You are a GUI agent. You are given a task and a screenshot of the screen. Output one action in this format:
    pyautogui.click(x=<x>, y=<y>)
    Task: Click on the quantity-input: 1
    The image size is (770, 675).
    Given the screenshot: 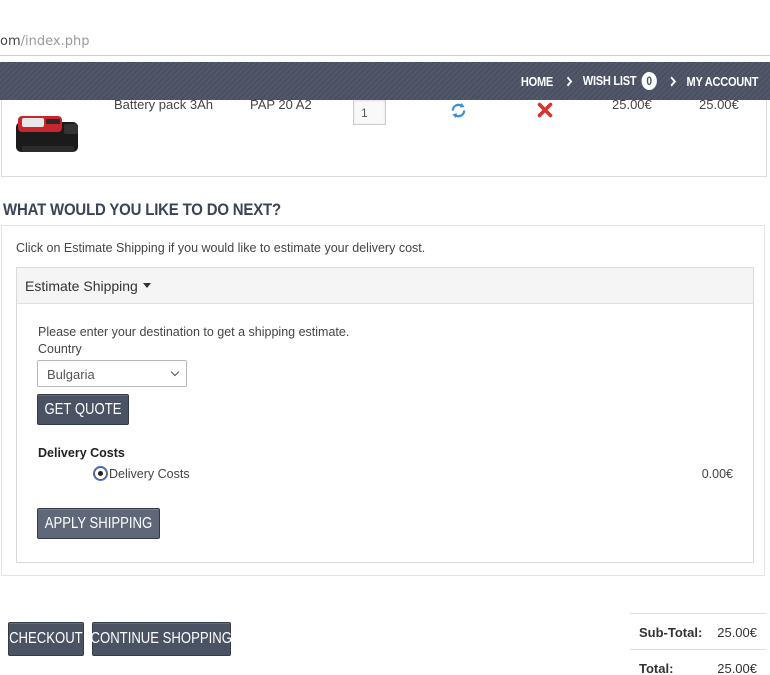 What is the action you would take?
    pyautogui.click(x=369, y=112)
    